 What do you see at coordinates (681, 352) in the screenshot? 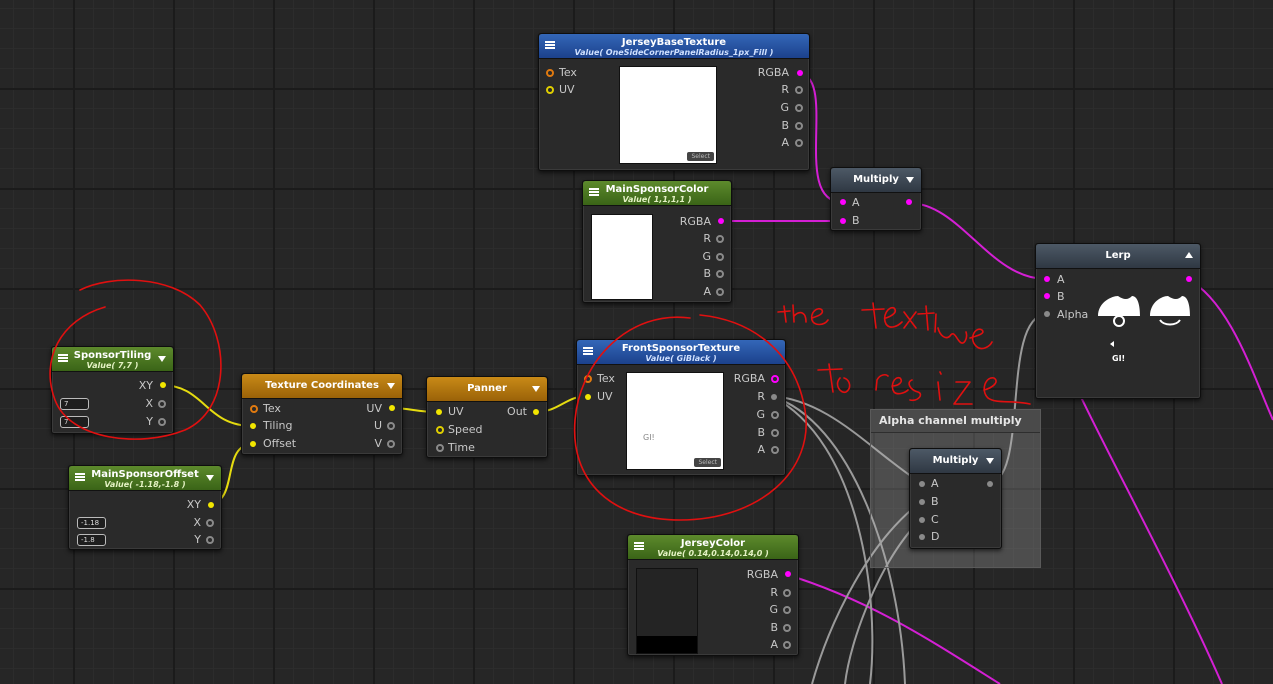
I see `node-header: FrontSponsorTexture Value( GiBlack )` at bounding box center [681, 352].